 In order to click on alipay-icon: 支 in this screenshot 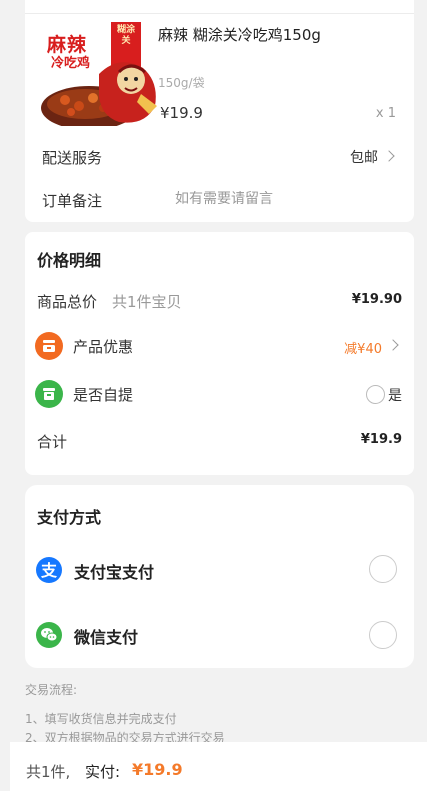, I will do `click(49, 570)`.